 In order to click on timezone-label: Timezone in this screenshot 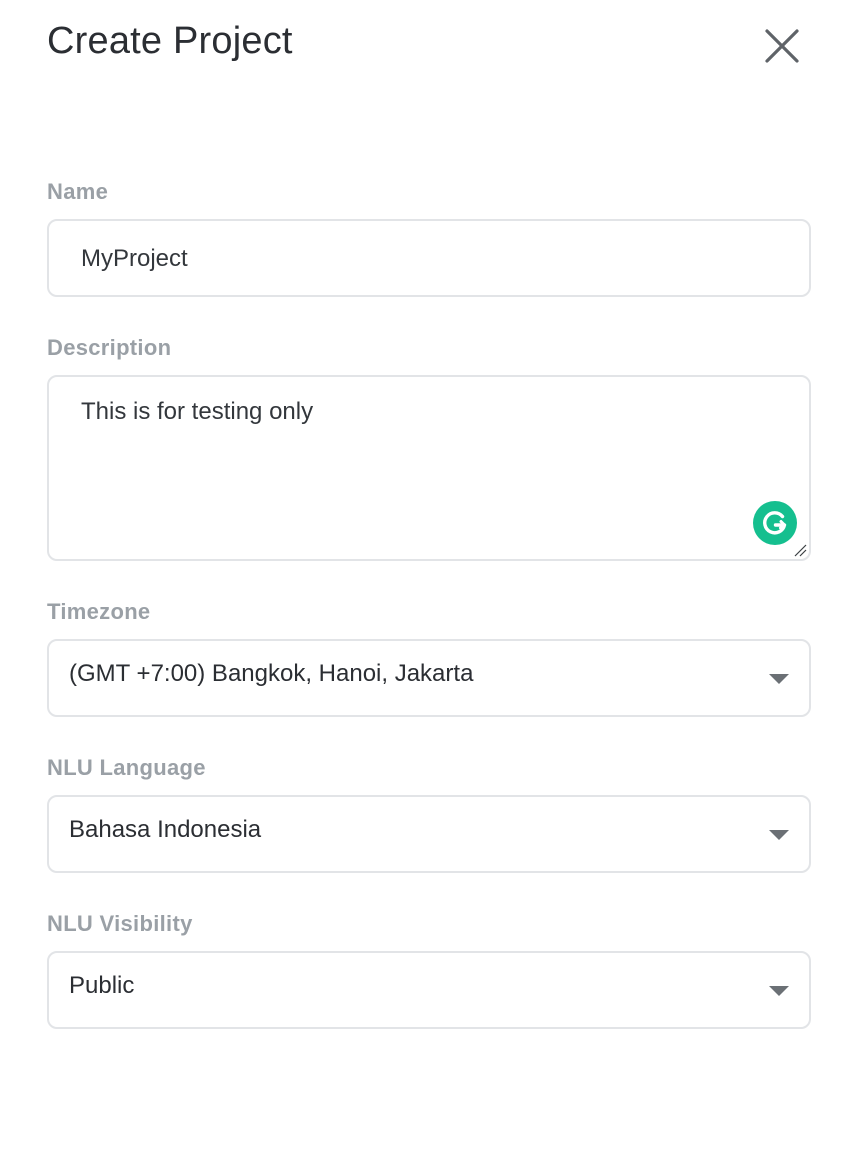, I will do `click(99, 611)`.